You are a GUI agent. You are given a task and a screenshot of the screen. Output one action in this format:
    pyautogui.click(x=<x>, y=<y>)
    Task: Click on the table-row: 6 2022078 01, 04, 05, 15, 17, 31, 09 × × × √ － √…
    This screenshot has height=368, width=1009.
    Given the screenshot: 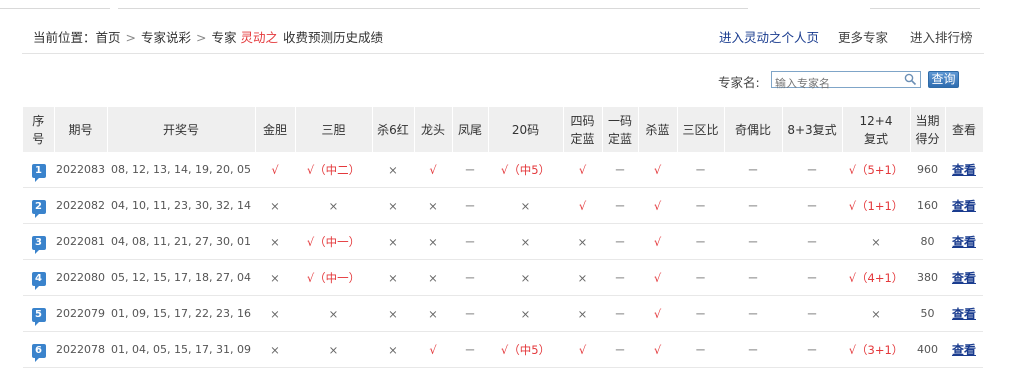 What is the action you would take?
    pyautogui.click(x=503, y=349)
    